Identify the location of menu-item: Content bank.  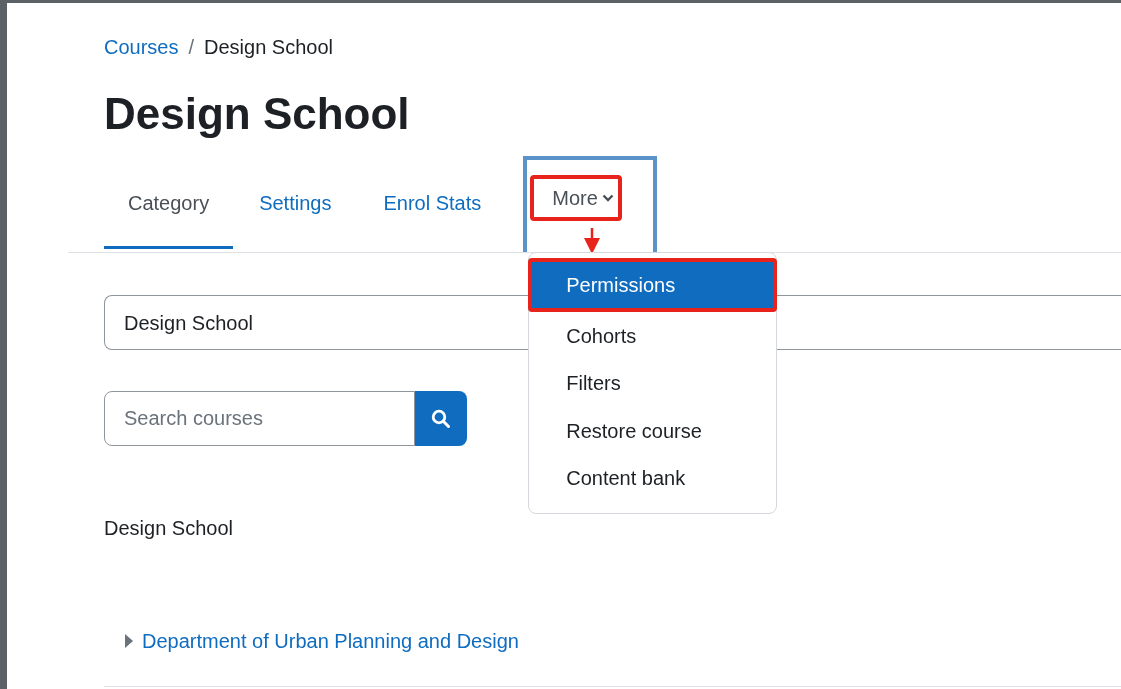
(653, 478).